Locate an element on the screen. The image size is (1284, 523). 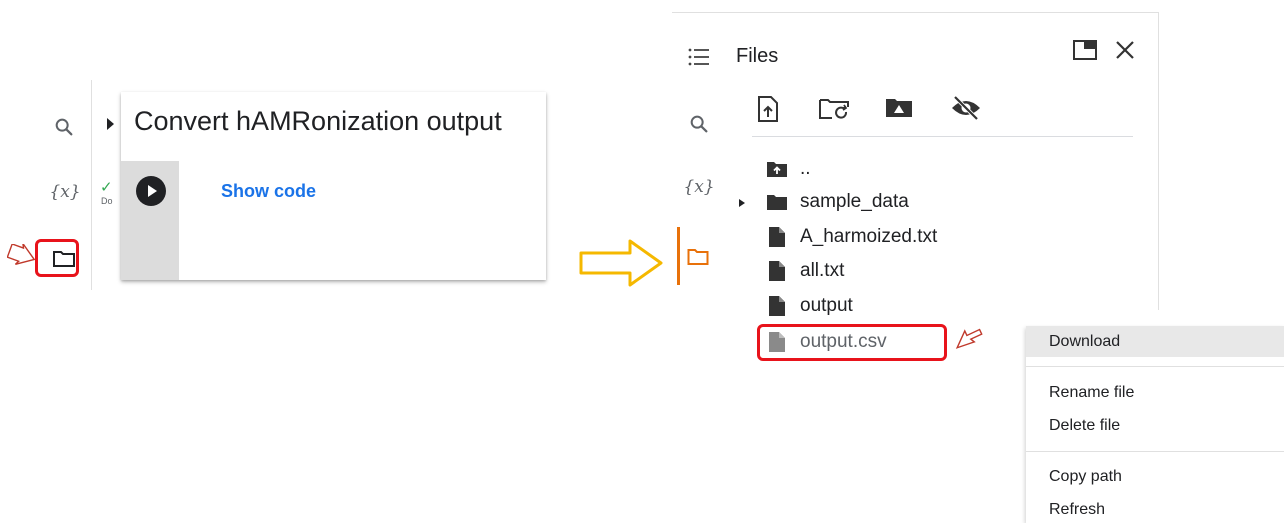
menu-item-rename: Rename file is located at coordinates (1155, 393).